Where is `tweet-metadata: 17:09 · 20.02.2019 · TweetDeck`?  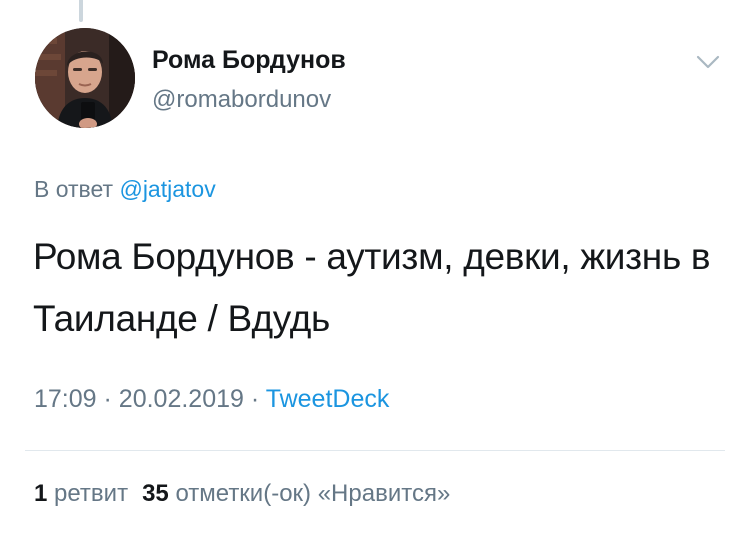 tweet-metadata: 17:09 · 20.02.2019 · TweetDeck is located at coordinates (211, 399).